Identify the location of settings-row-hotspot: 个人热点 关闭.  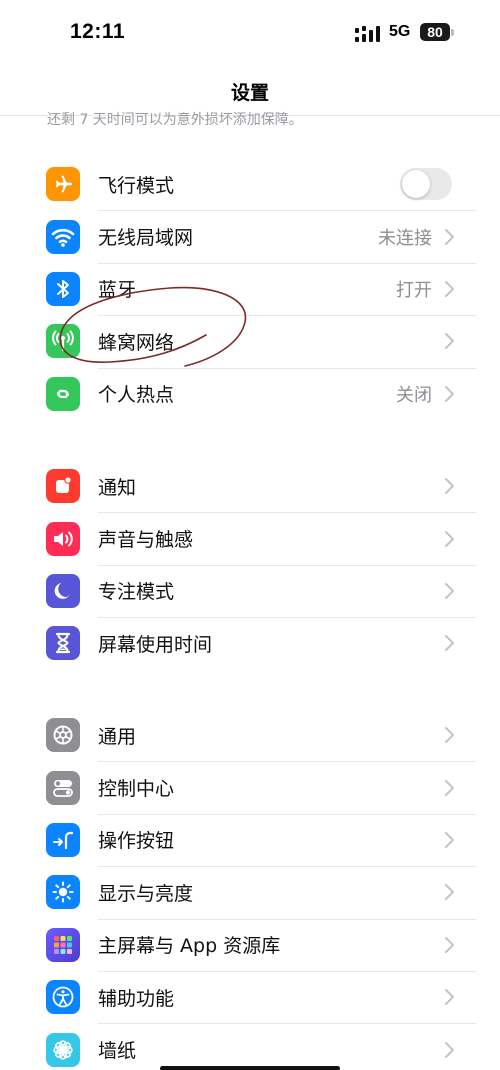
(250, 393).